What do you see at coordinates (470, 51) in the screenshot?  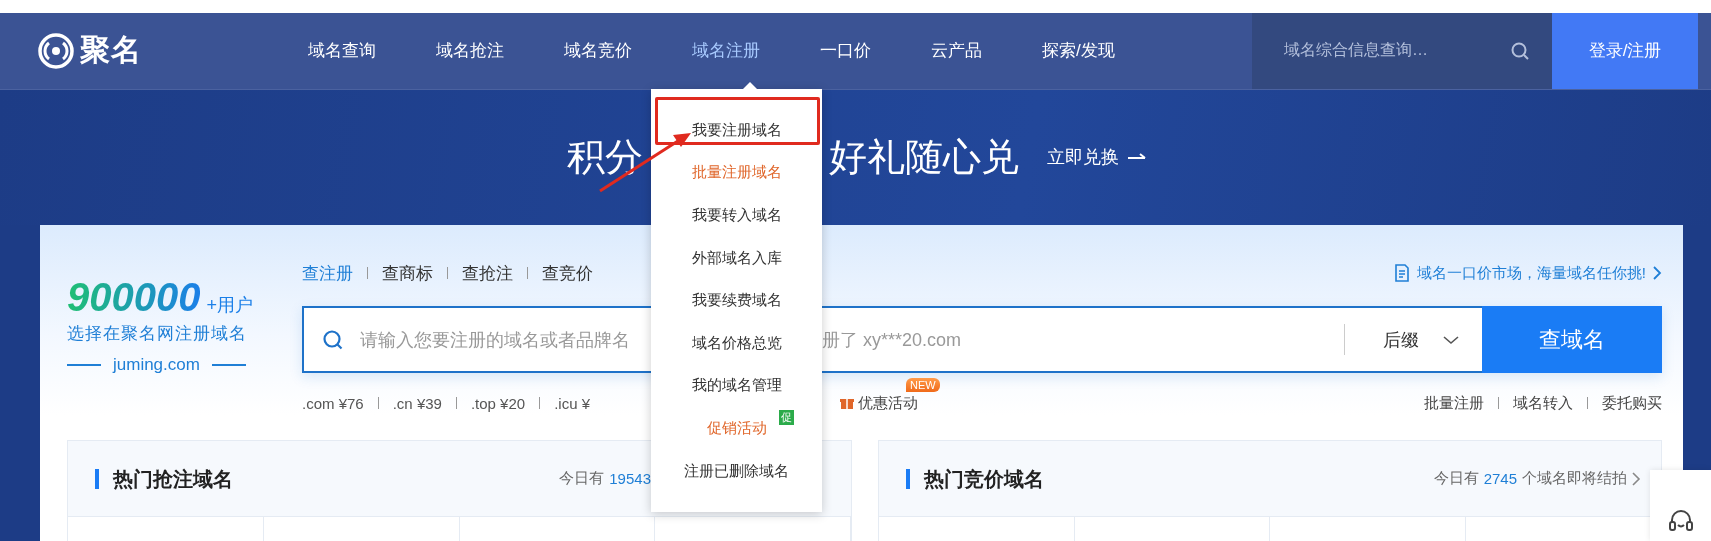 I see `nav-link: 域名抢注` at bounding box center [470, 51].